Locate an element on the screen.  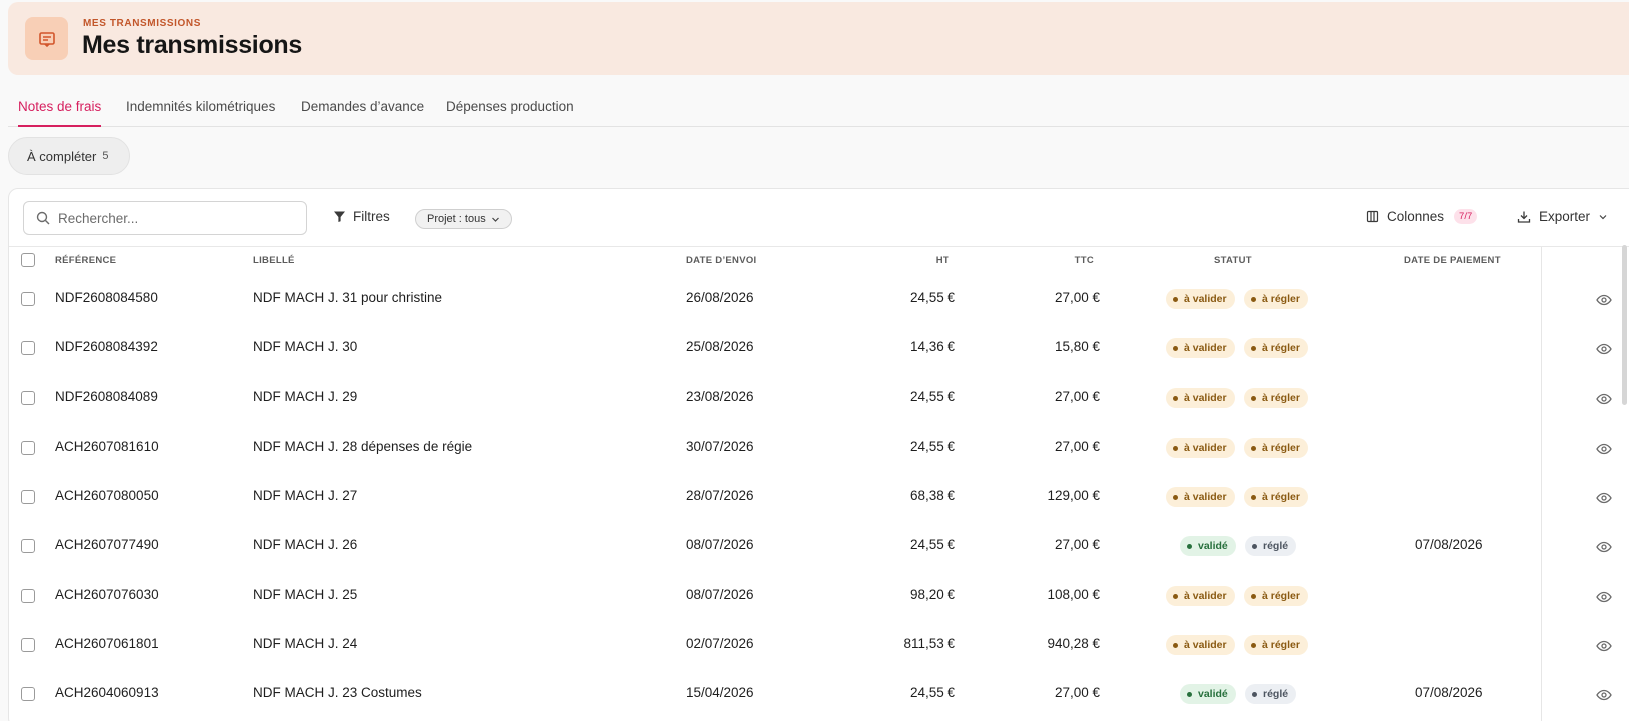
chevron-down-icon is located at coordinates (1603, 216).